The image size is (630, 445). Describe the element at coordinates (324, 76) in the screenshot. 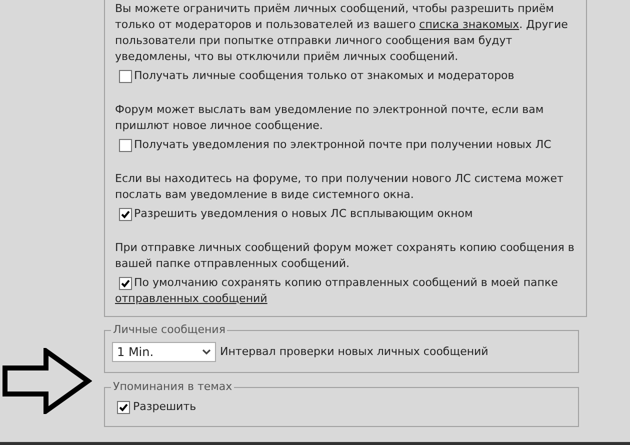

I see `checkbox-label: Получать личные сообщения только от знакомых и модераторов` at that location.